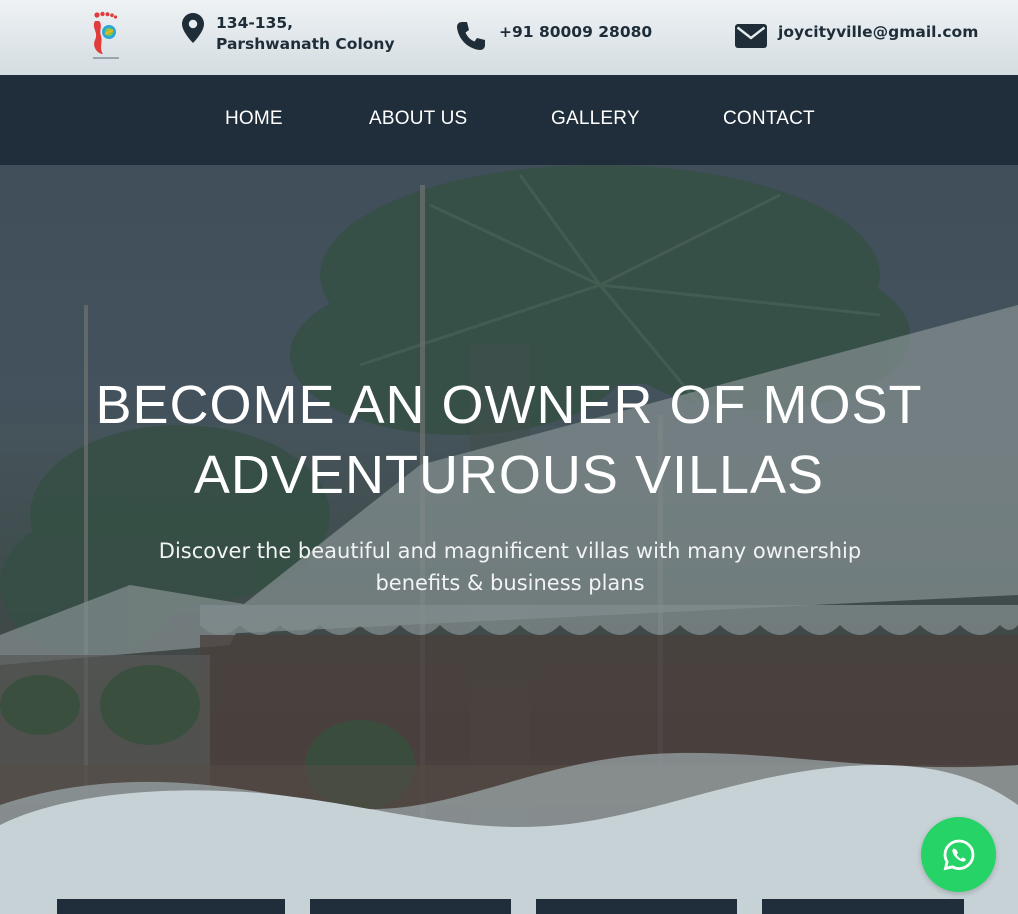  What do you see at coordinates (509, 120) in the screenshot?
I see `main-navigation: HOME ABOUT US GALLERY CONTACT` at bounding box center [509, 120].